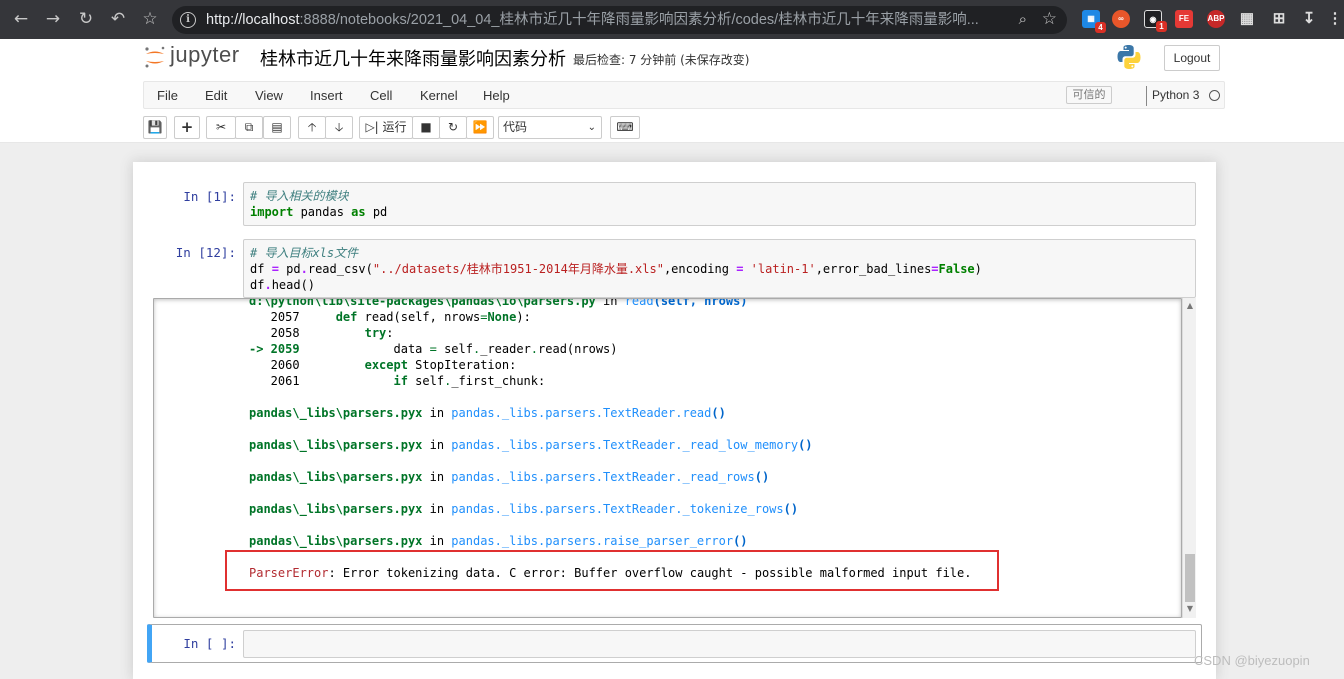 The height and width of the screenshot is (679, 1344). What do you see at coordinates (1190, 578) in the screenshot?
I see `scrollbar-thumb` at bounding box center [1190, 578].